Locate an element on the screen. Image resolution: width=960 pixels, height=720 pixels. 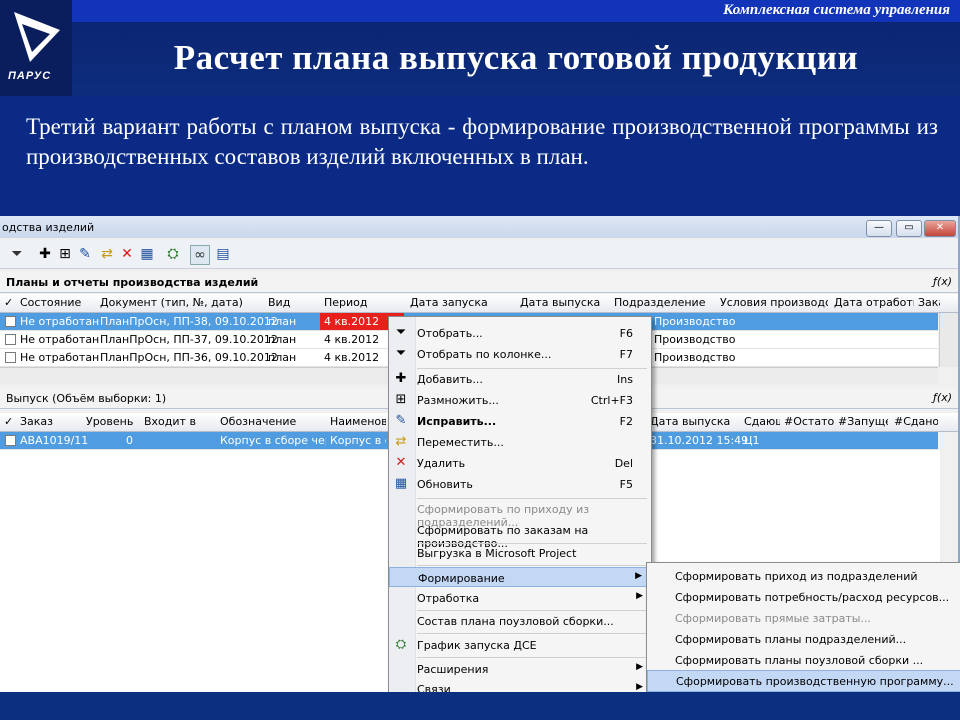
move-icon: ⇄ is located at coordinates (107, 254).